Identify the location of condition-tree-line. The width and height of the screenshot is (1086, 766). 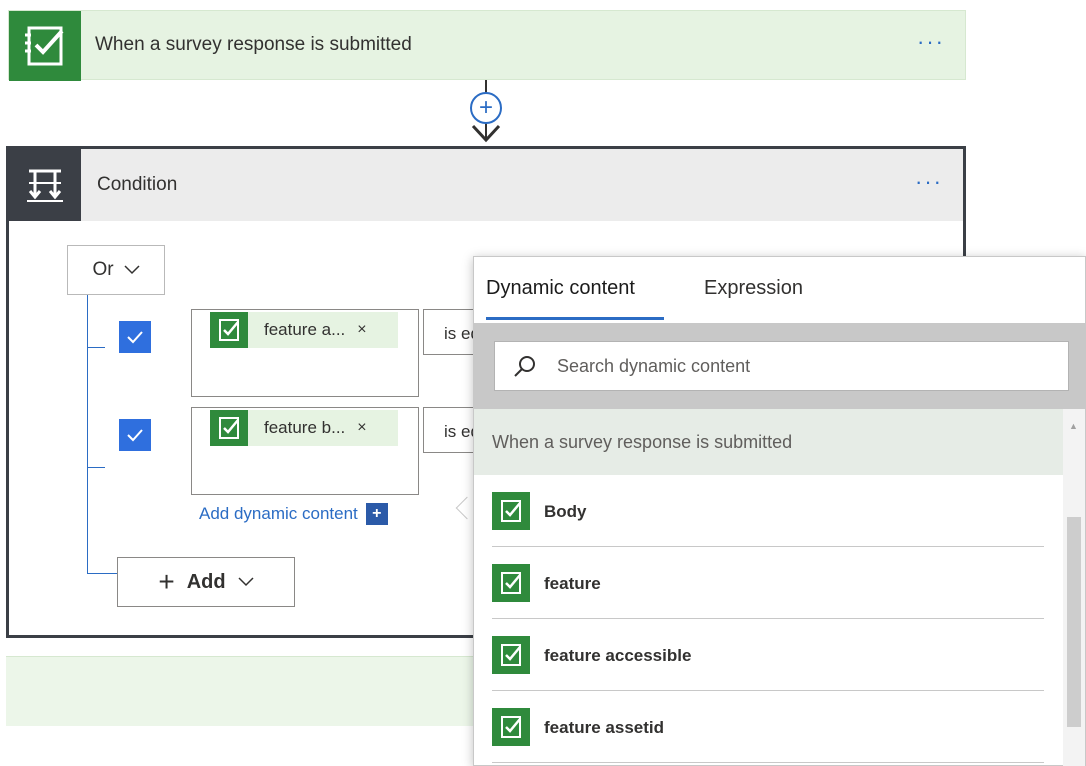
(87, 434).